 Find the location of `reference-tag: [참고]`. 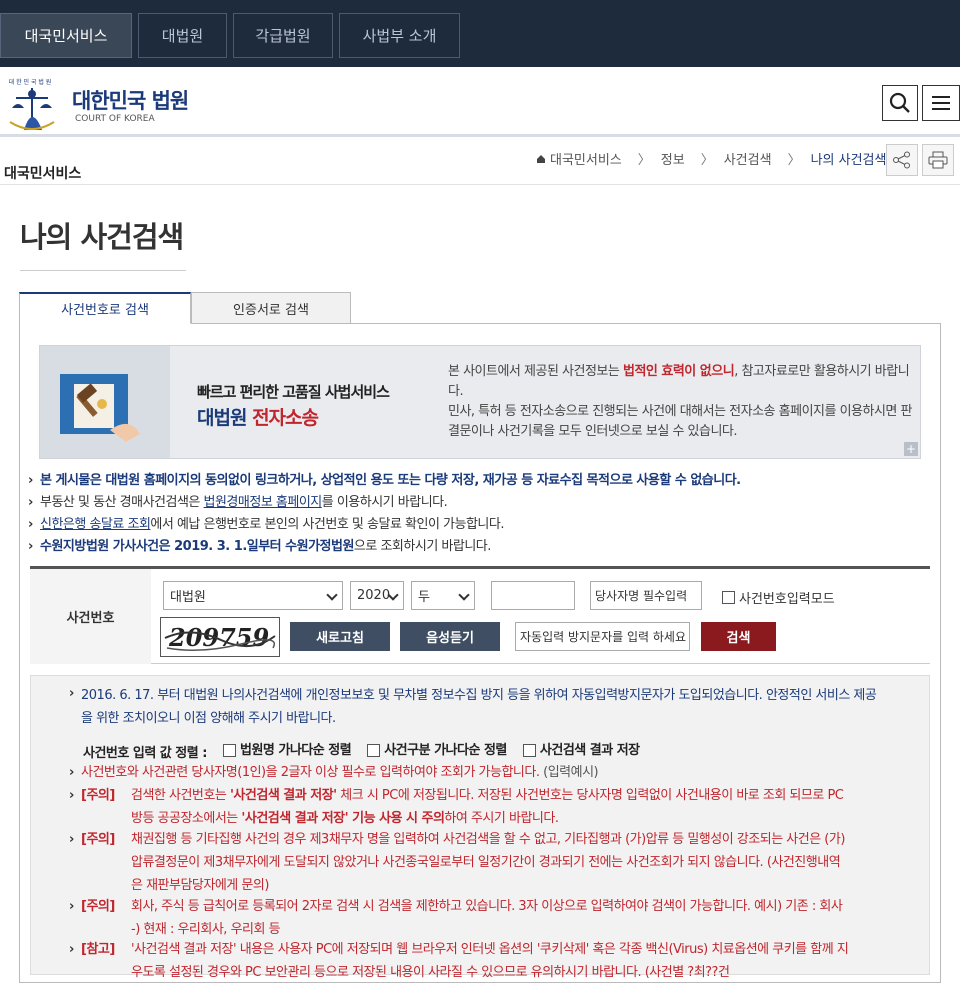

reference-tag: [참고] is located at coordinates (98, 949).